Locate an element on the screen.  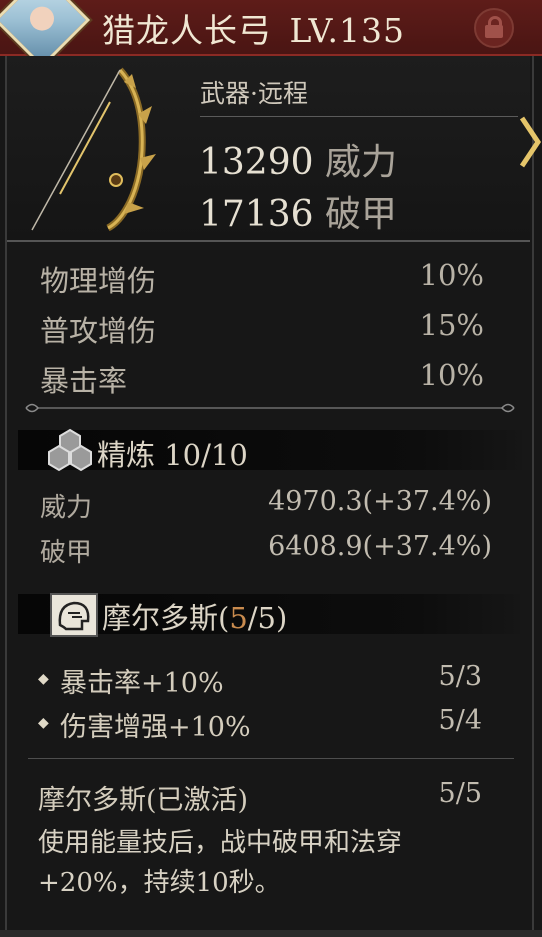
stat-label: 威力 is located at coordinates (360, 162).